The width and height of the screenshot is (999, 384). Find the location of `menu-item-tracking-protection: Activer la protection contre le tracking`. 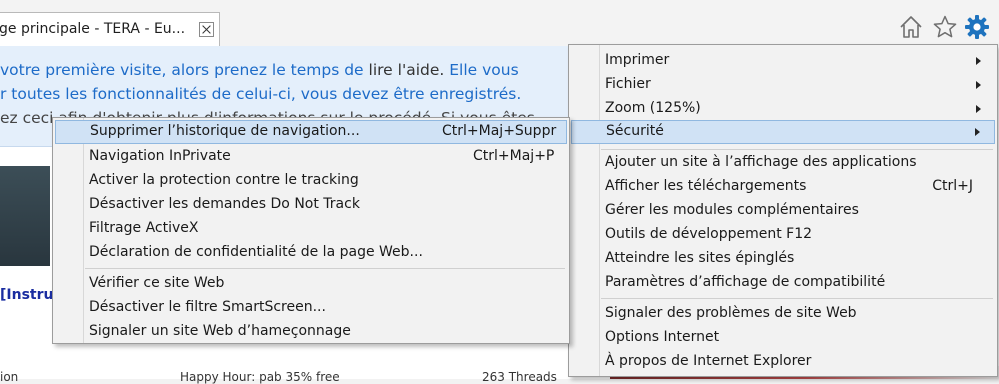

menu-item-tracking-protection: Activer la protection contre le tracking is located at coordinates (311, 181).